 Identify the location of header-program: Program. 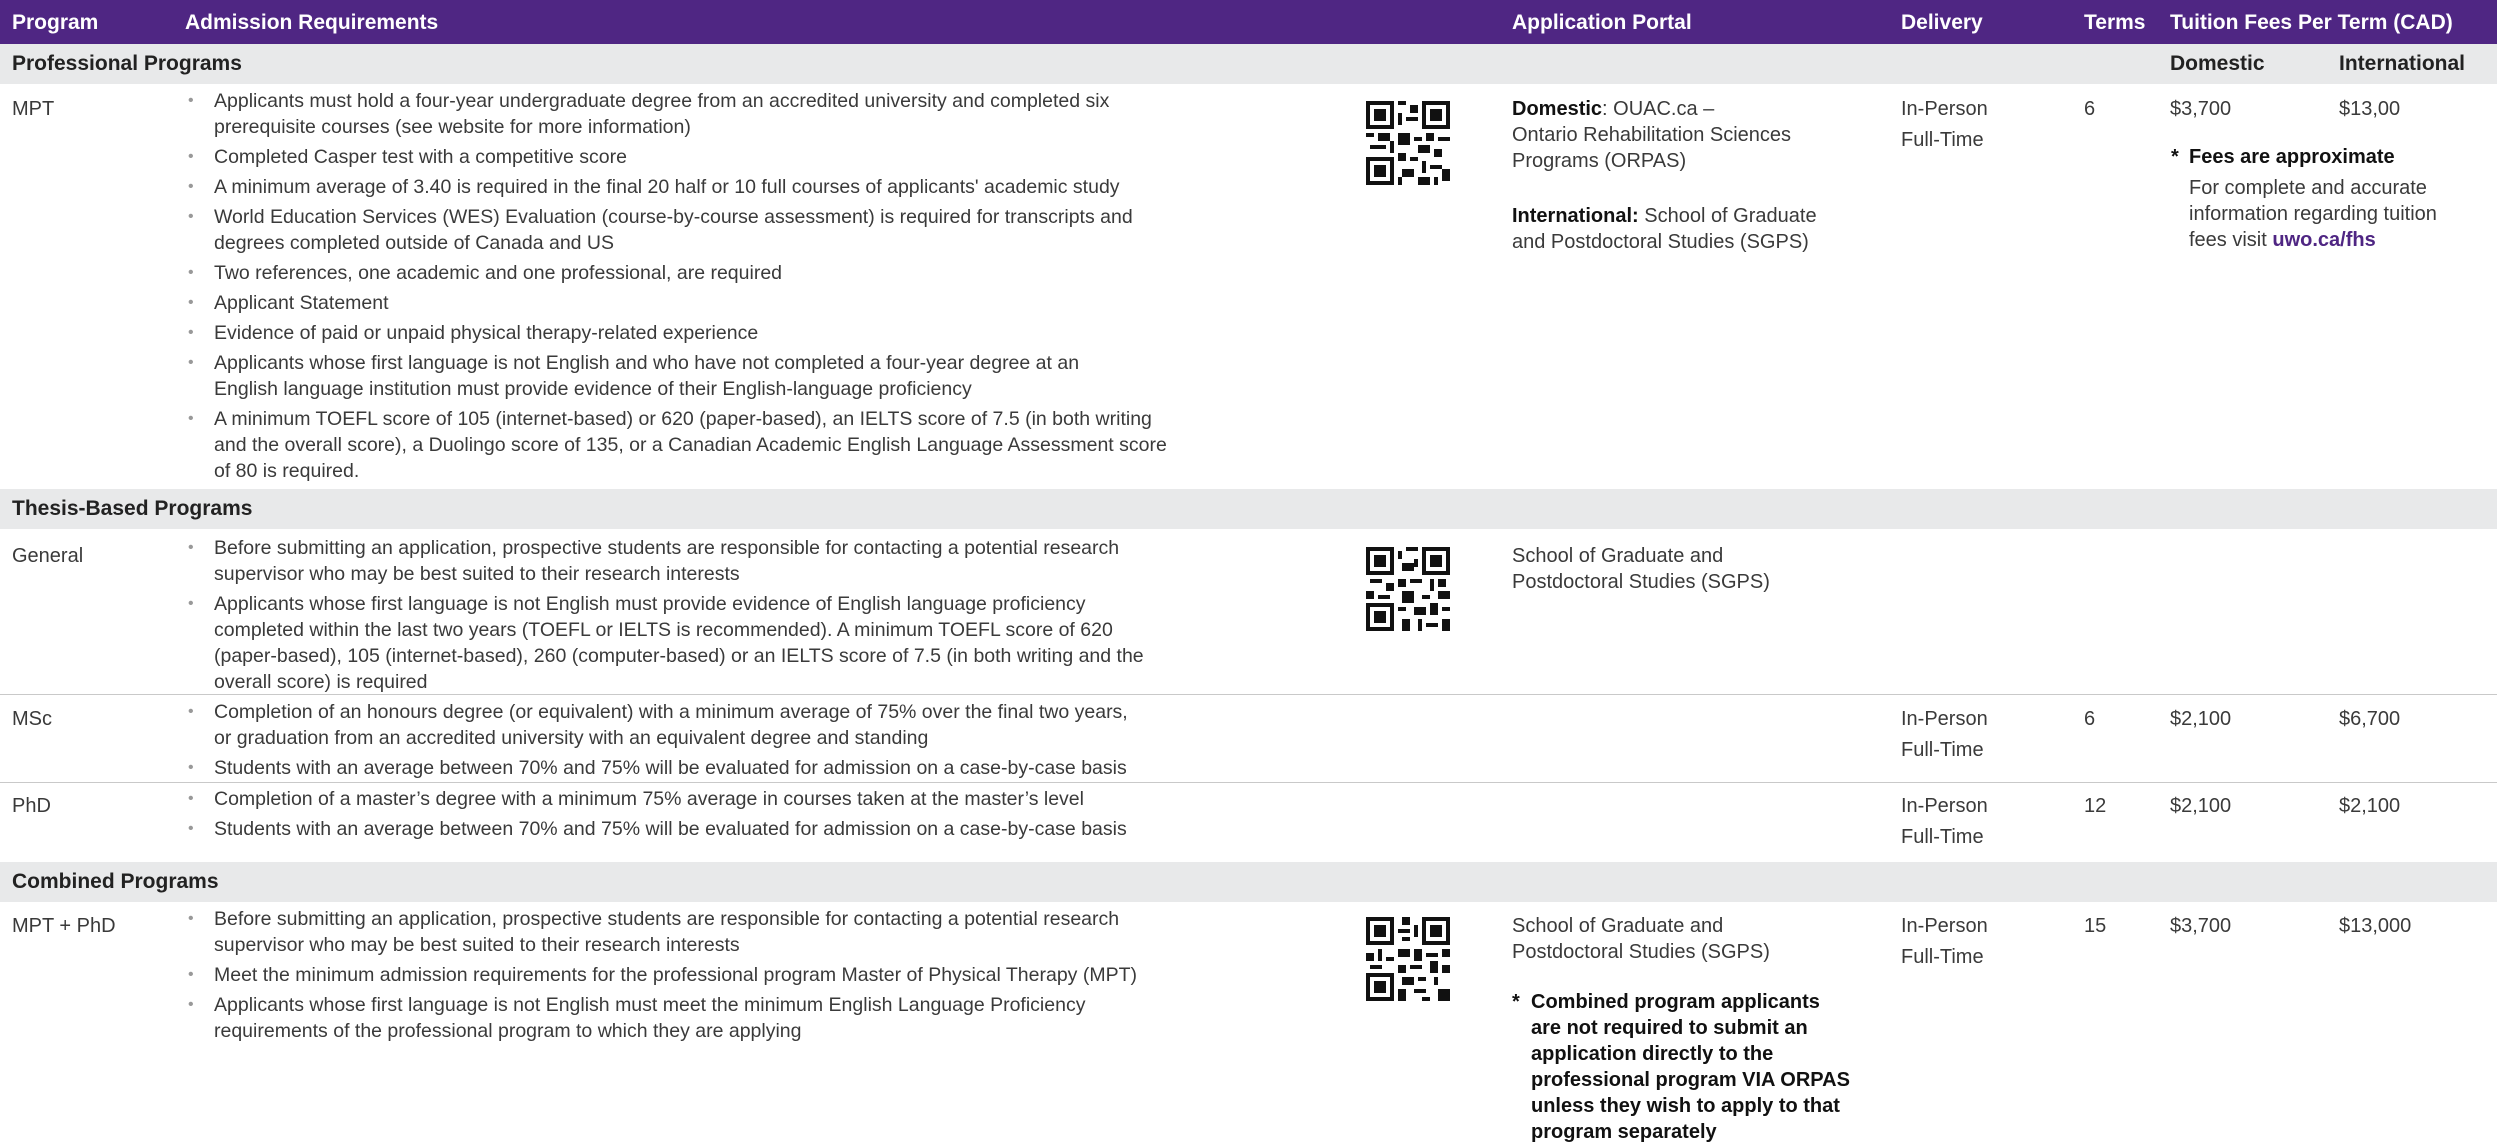
(55, 22).